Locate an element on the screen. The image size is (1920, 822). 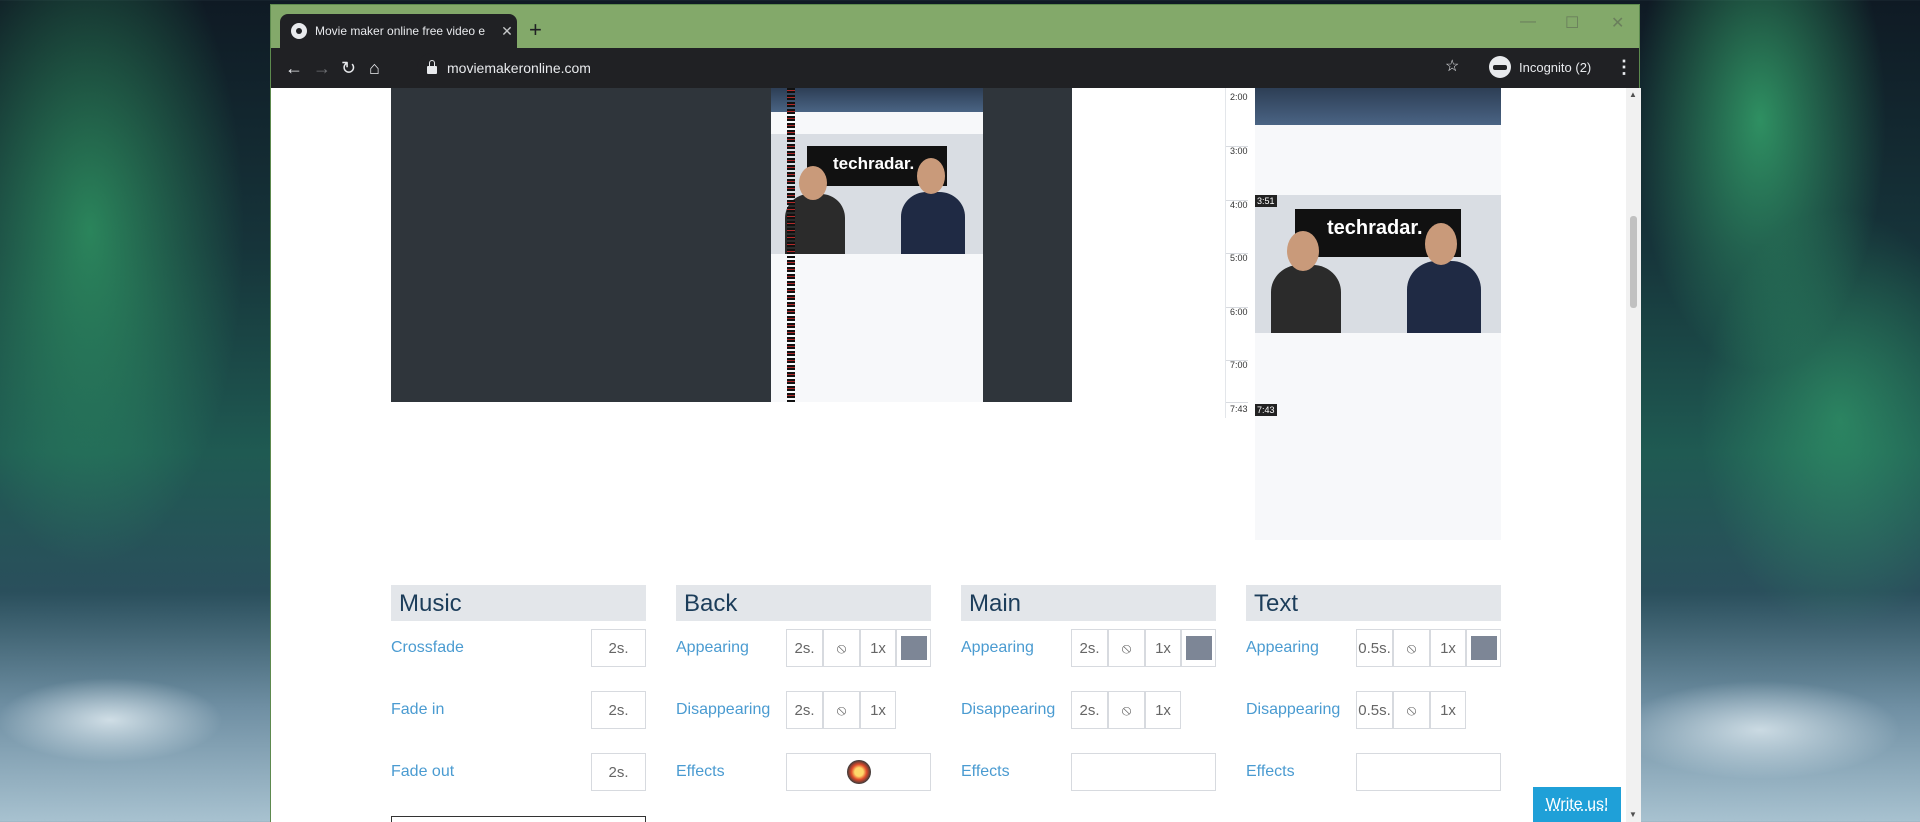
text-appearing-row: Appearing 0.5s. ⦸ 1x is located at coordinates (1373, 648).